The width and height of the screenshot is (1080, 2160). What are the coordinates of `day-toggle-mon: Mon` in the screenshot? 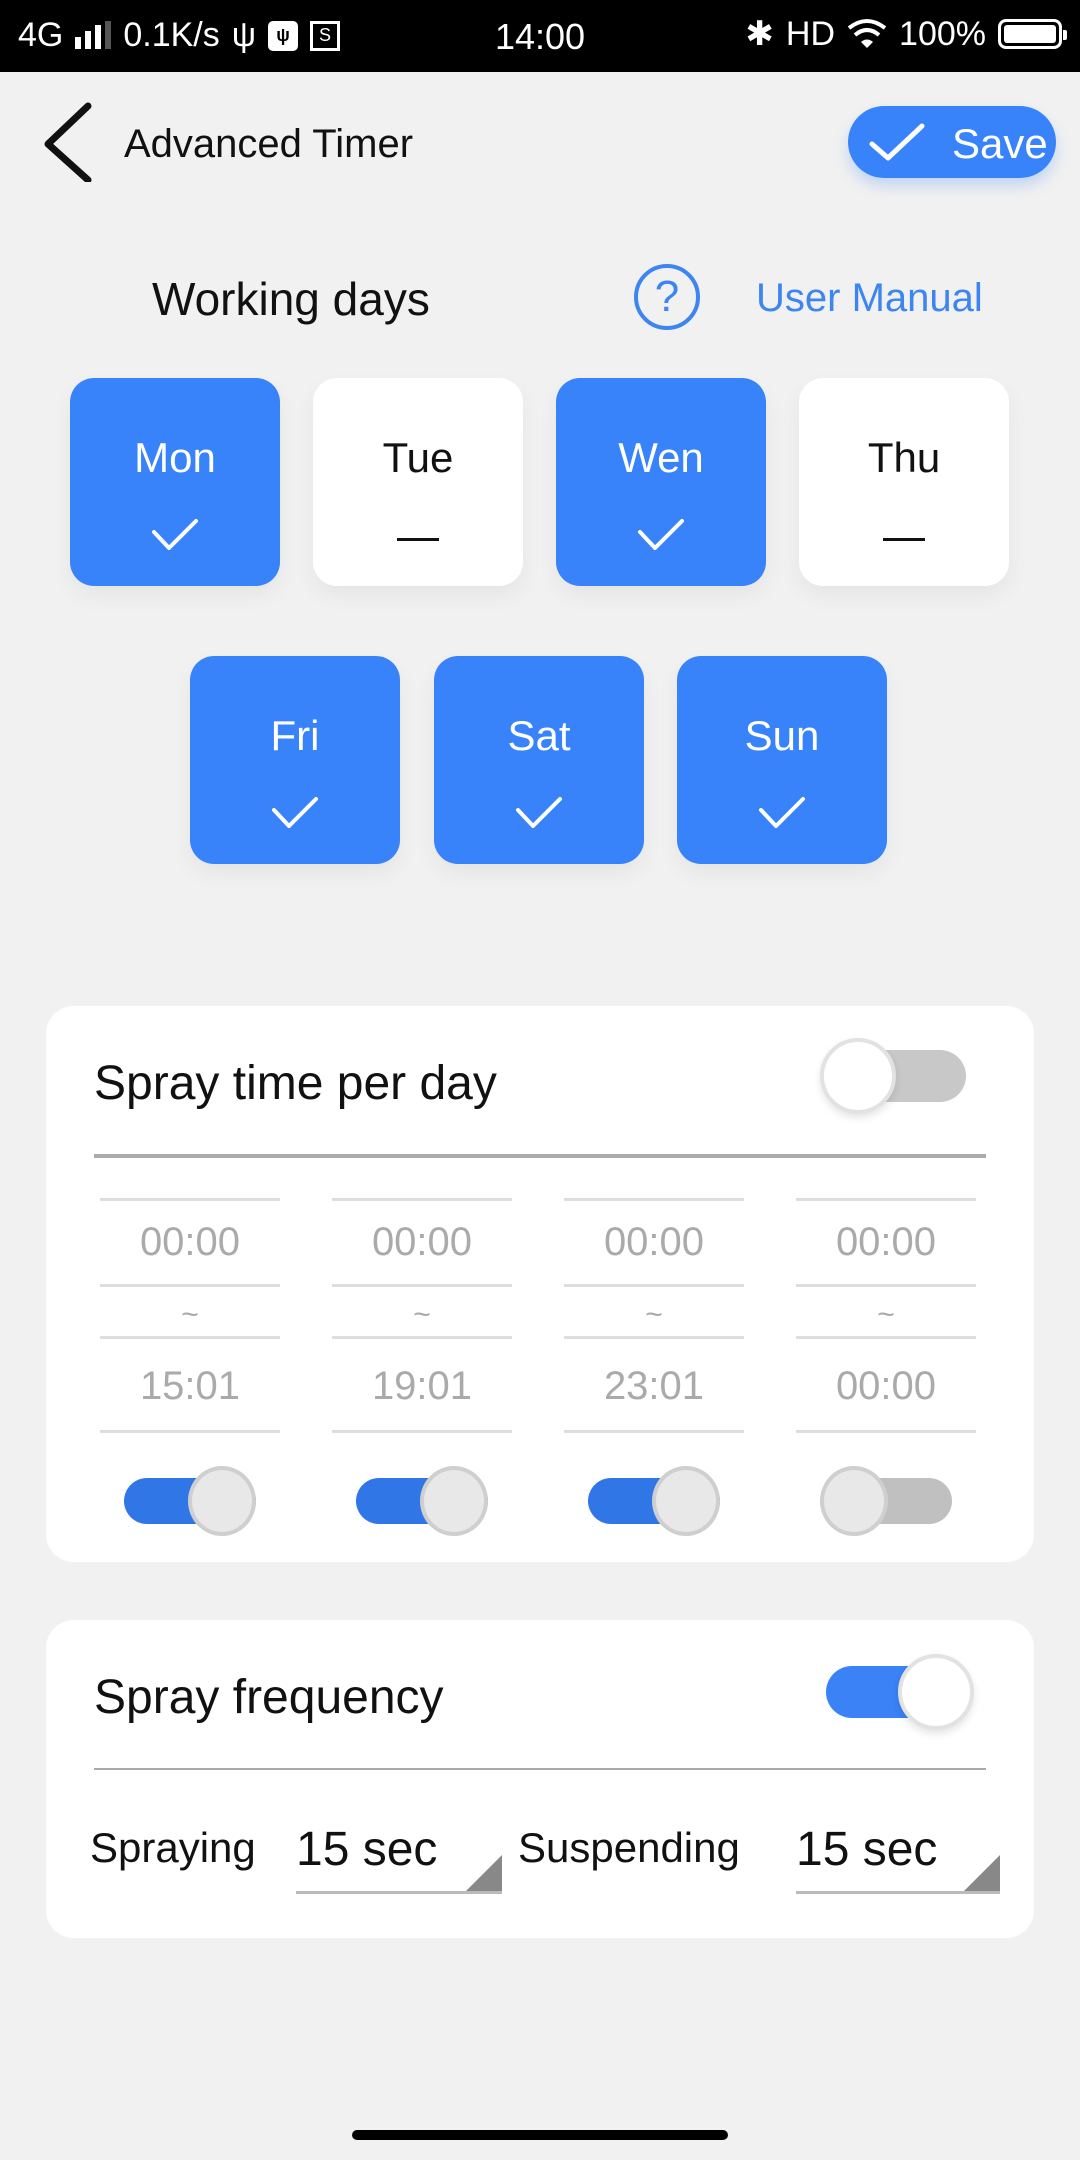 It's located at (175, 482).